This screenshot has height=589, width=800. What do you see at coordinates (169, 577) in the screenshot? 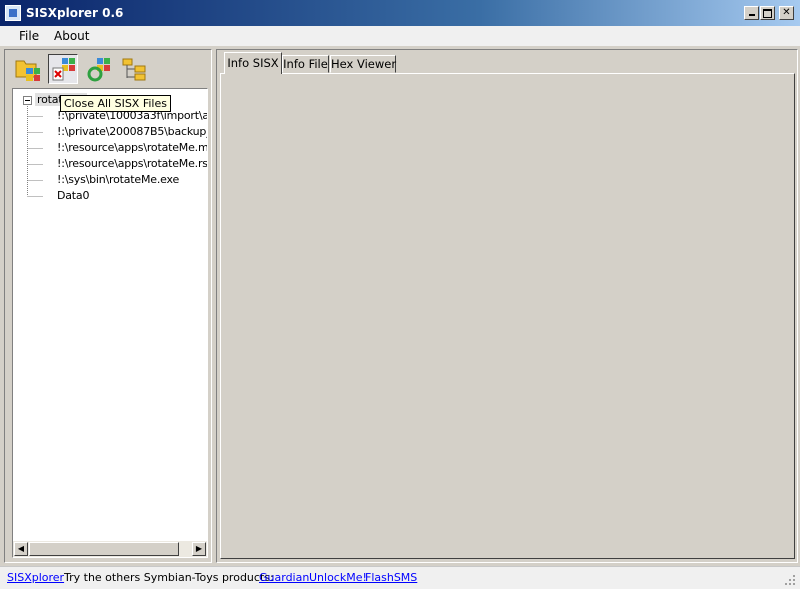
I see `status-text: Try the others Symbian-Toys products:` at bounding box center [169, 577].